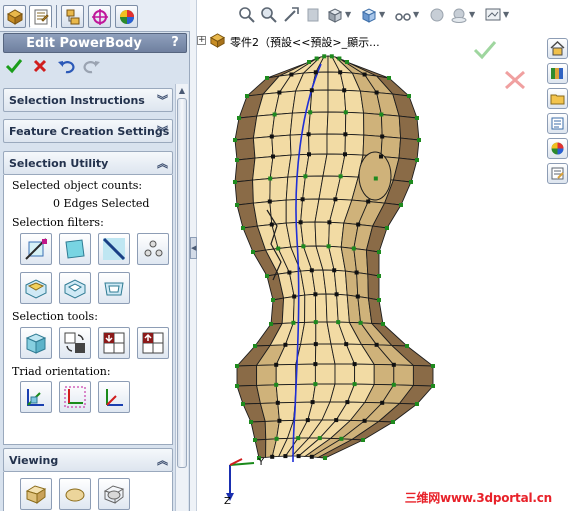 The width and height of the screenshot is (570, 511). What do you see at coordinates (557, 98) in the screenshot?
I see `task-pane-file-explorer-tab` at bounding box center [557, 98].